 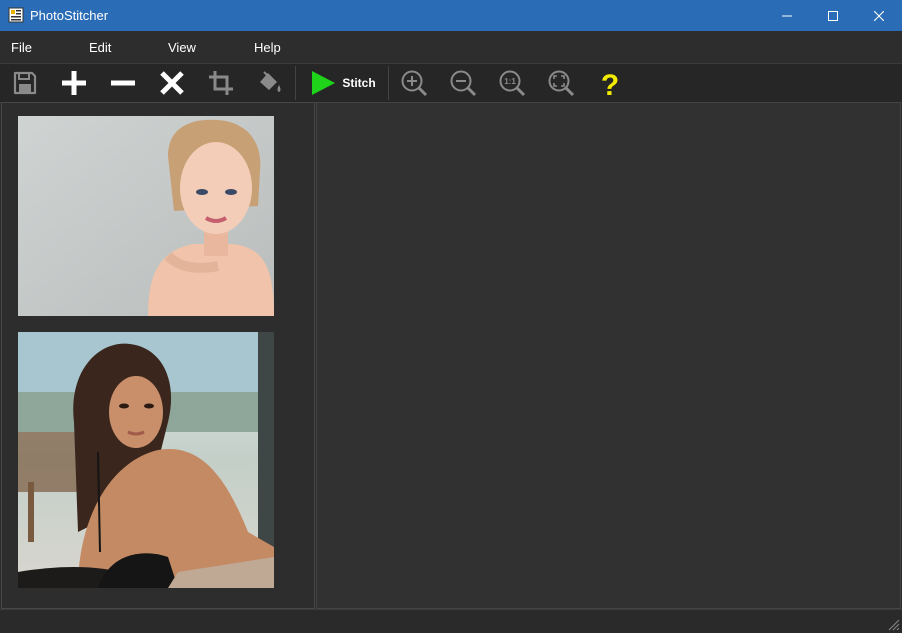 I want to click on add-icon, so click(x=74, y=83).